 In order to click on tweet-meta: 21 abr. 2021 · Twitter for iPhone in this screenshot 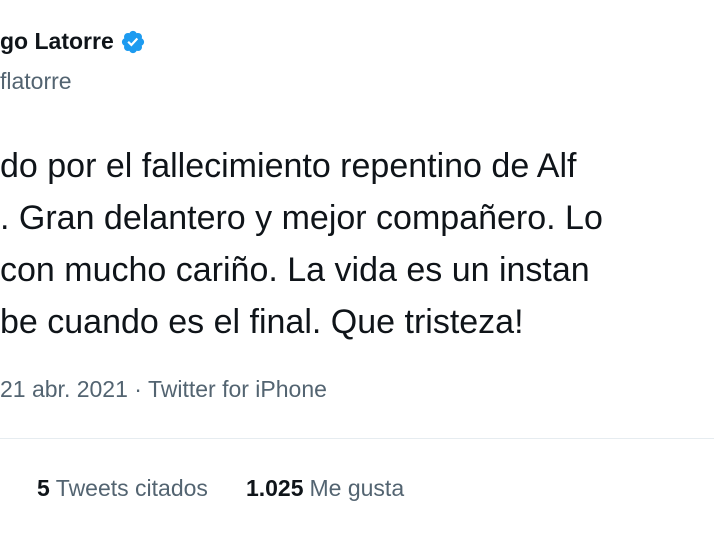, I will do `click(163, 389)`.